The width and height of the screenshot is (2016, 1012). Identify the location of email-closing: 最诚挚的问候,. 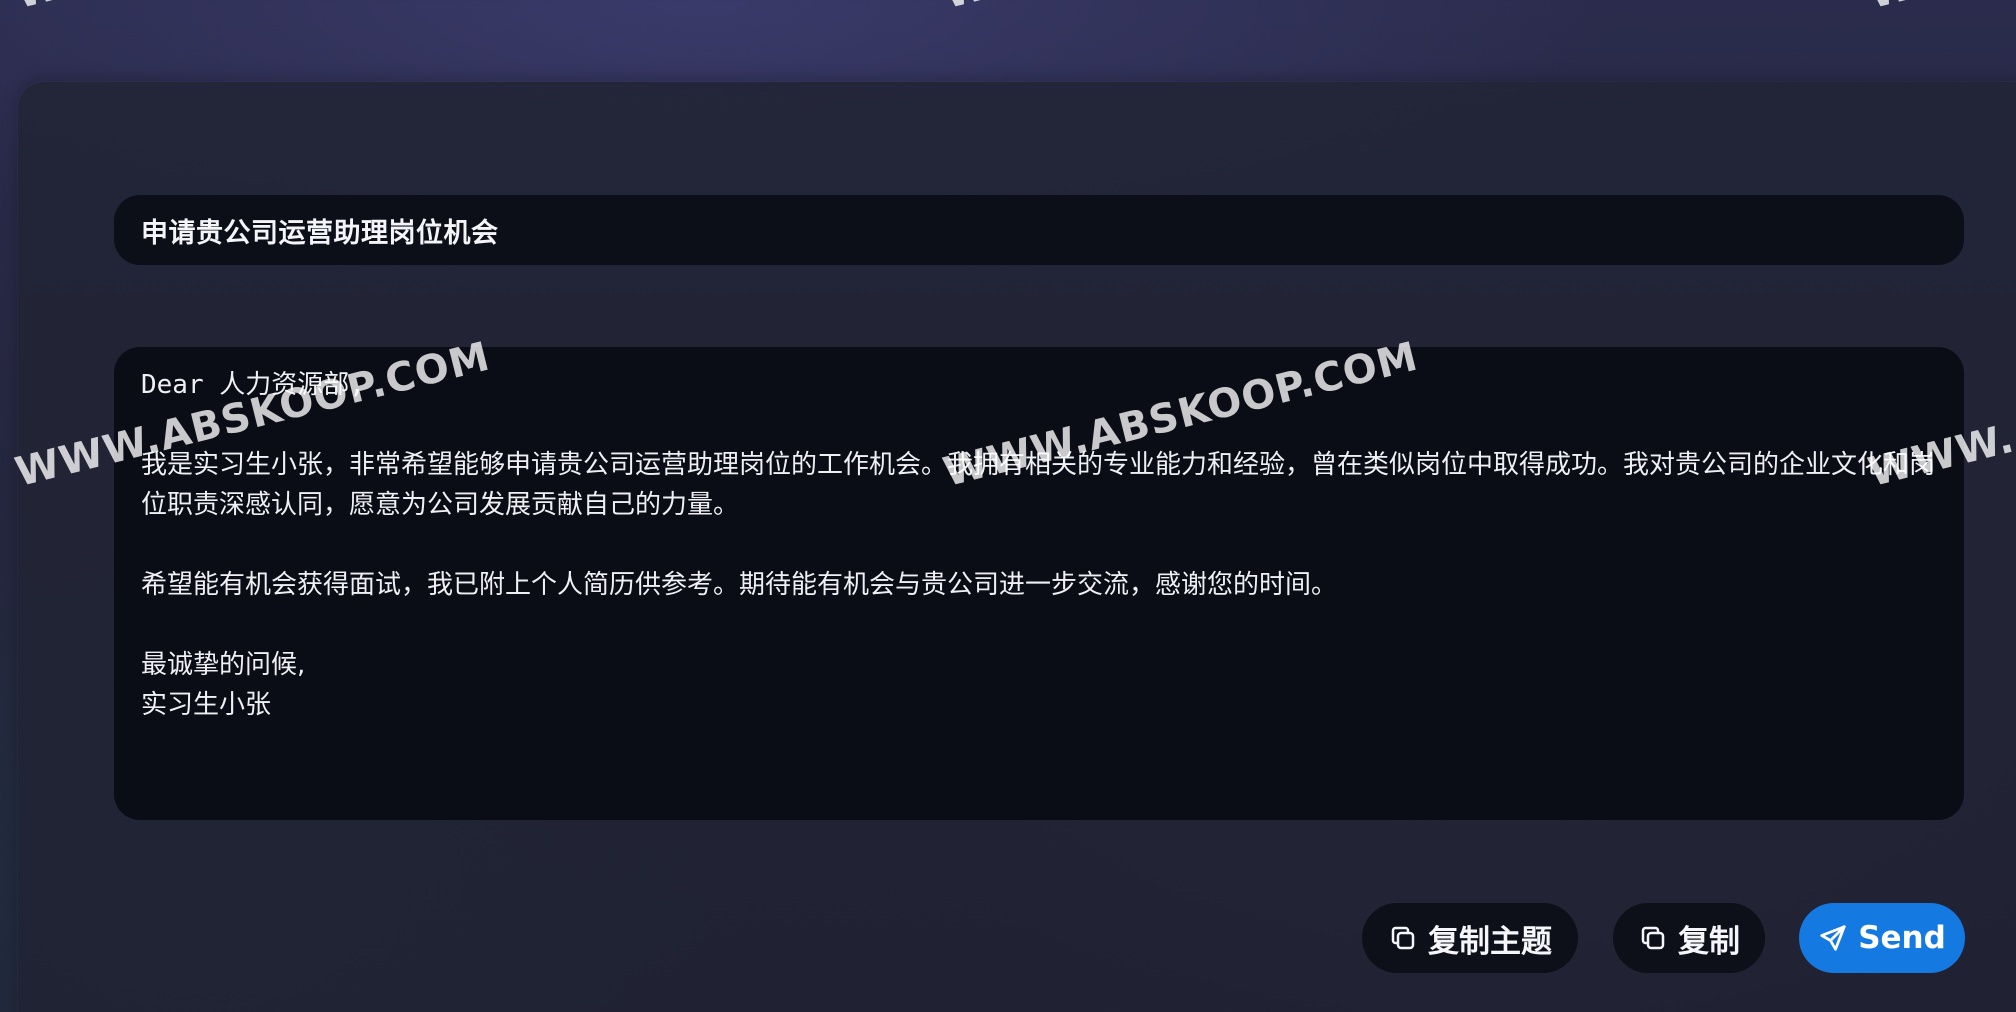
(223, 665).